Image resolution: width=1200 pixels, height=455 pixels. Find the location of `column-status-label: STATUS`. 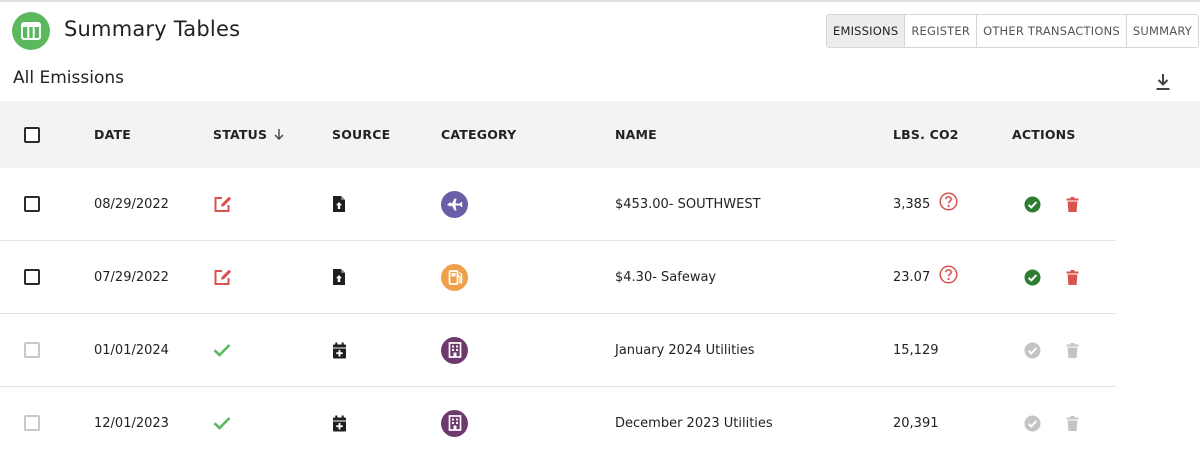

column-status-label: STATUS is located at coordinates (240, 134).